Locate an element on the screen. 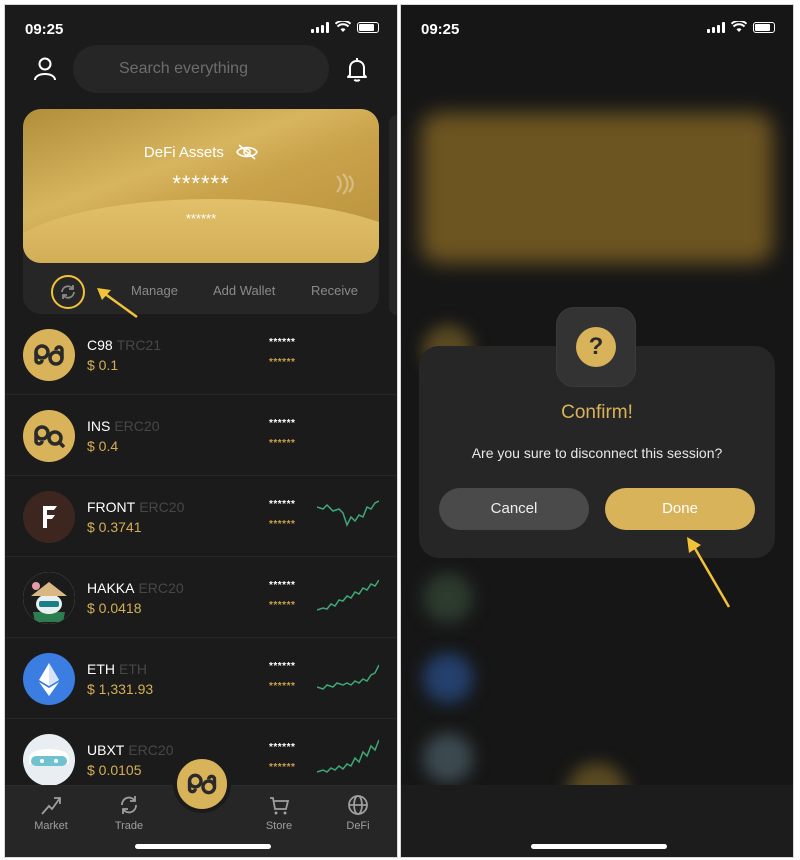 This screenshot has height=860, width=800. c98-icon is located at coordinates (49, 355).